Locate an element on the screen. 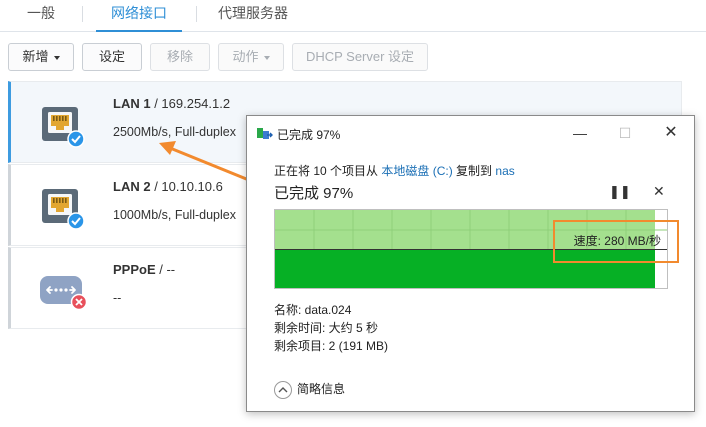  action-button: 动作 is located at coordinates (251, 57).